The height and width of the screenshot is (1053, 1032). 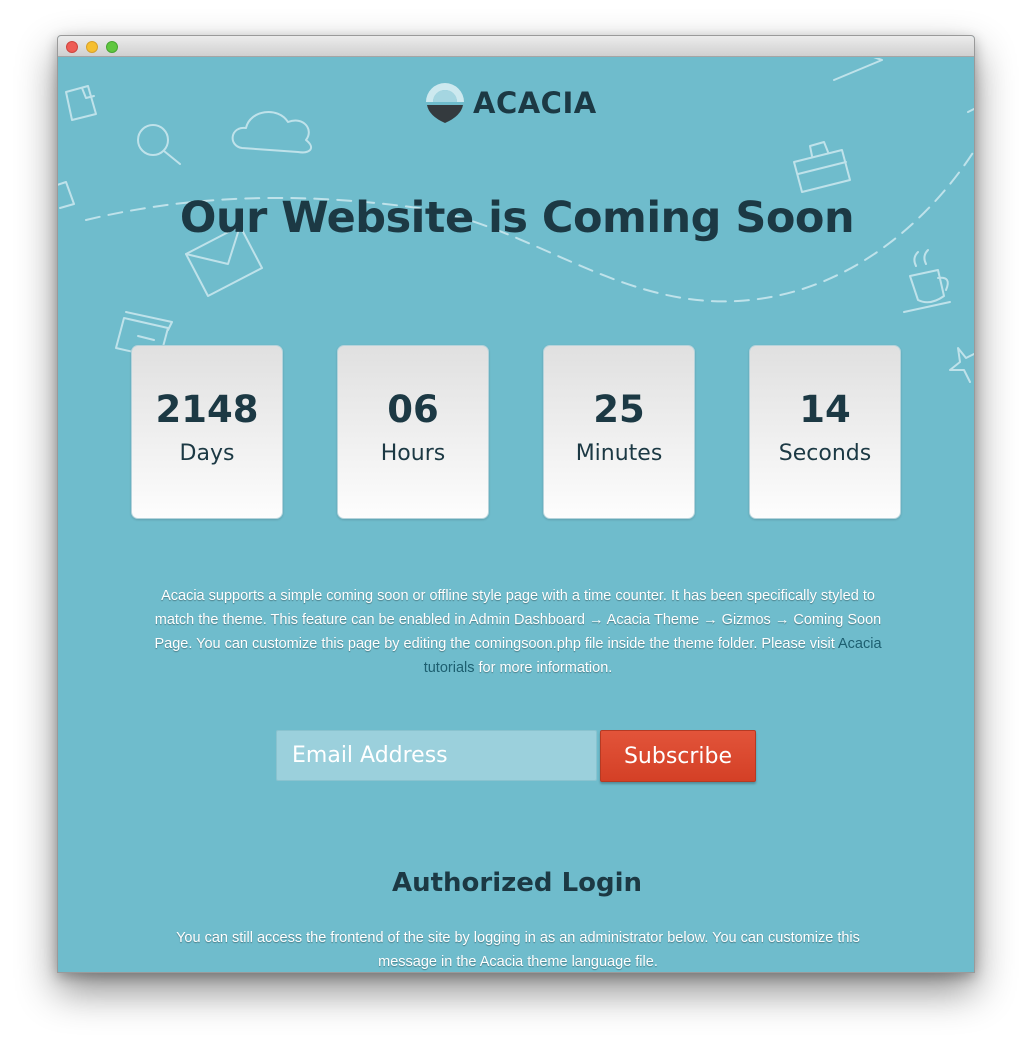 What do you see at coordinates (961, 365) in the screenshot?
I see `star-icon` at bounding box center [961, 365].